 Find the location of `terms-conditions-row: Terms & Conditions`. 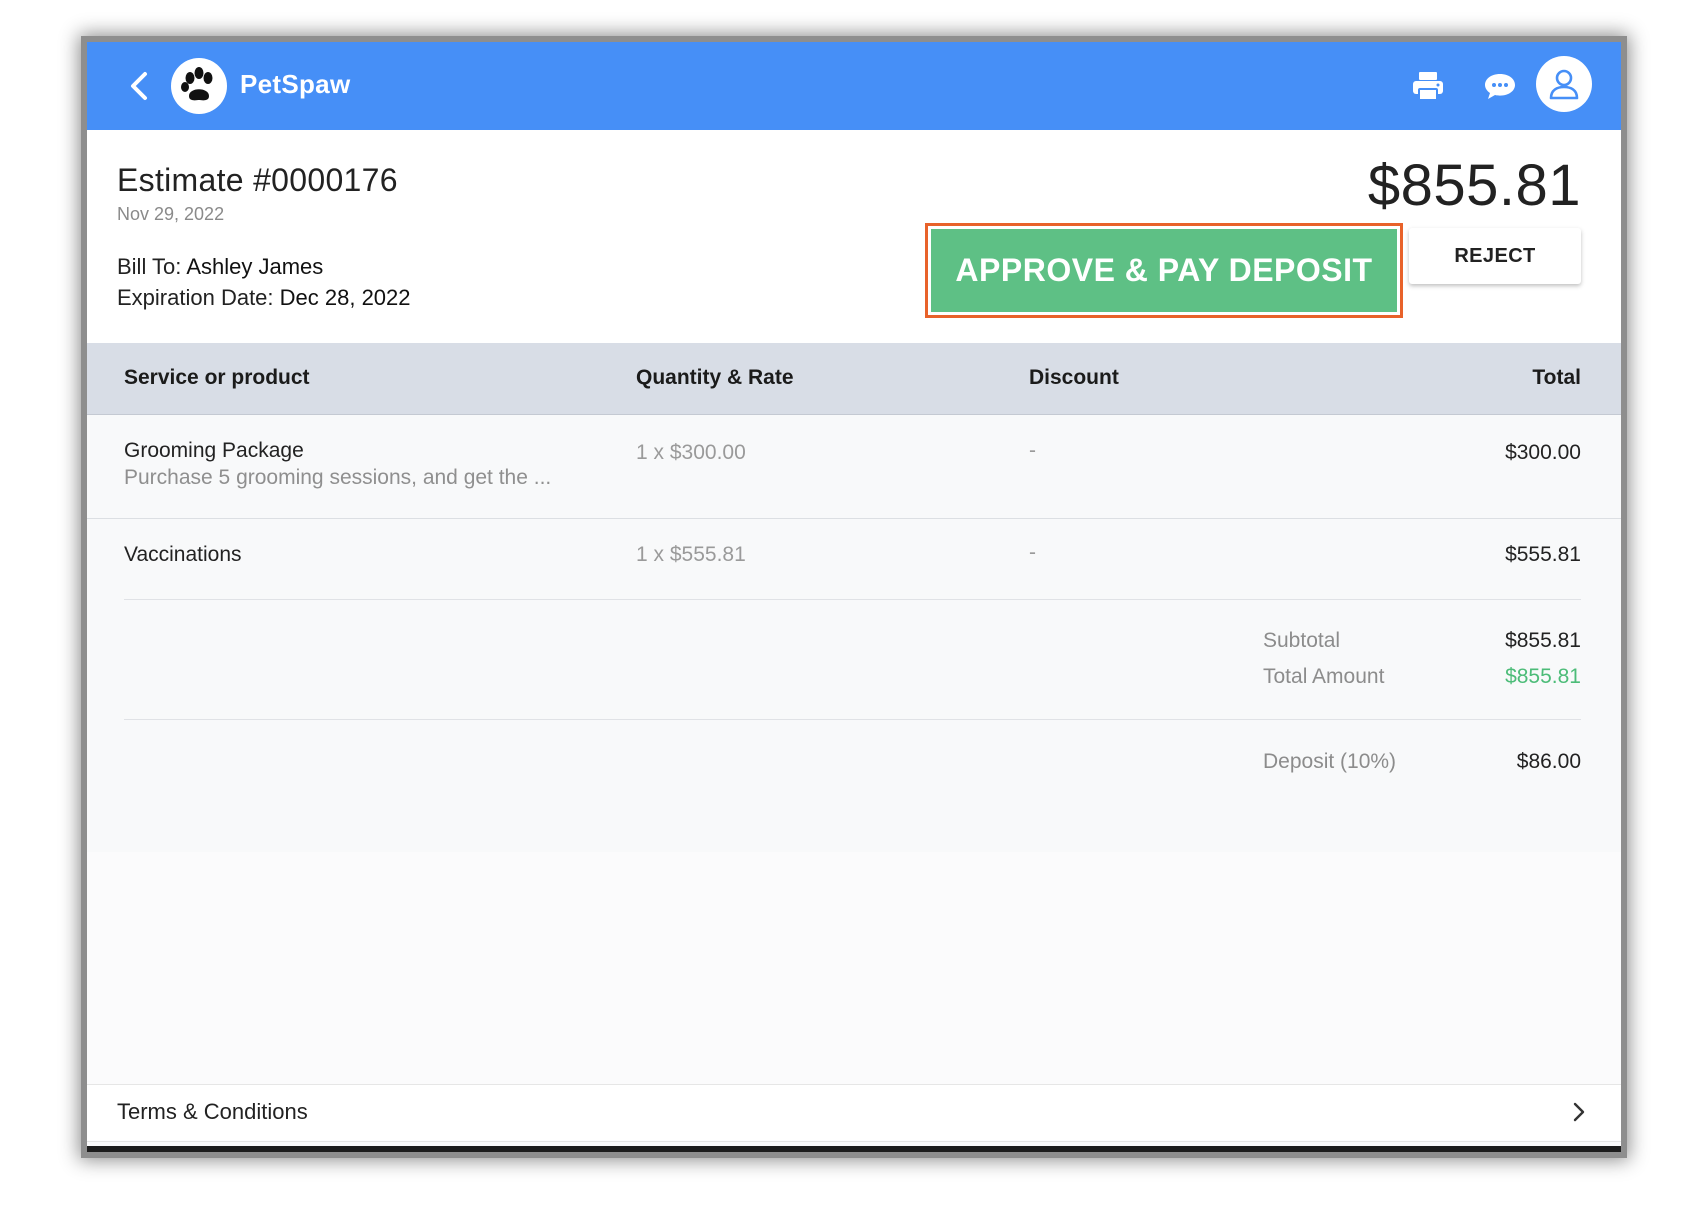

terms-conditions-row: Terms & Conditions is located at coordinates (854, 1113).